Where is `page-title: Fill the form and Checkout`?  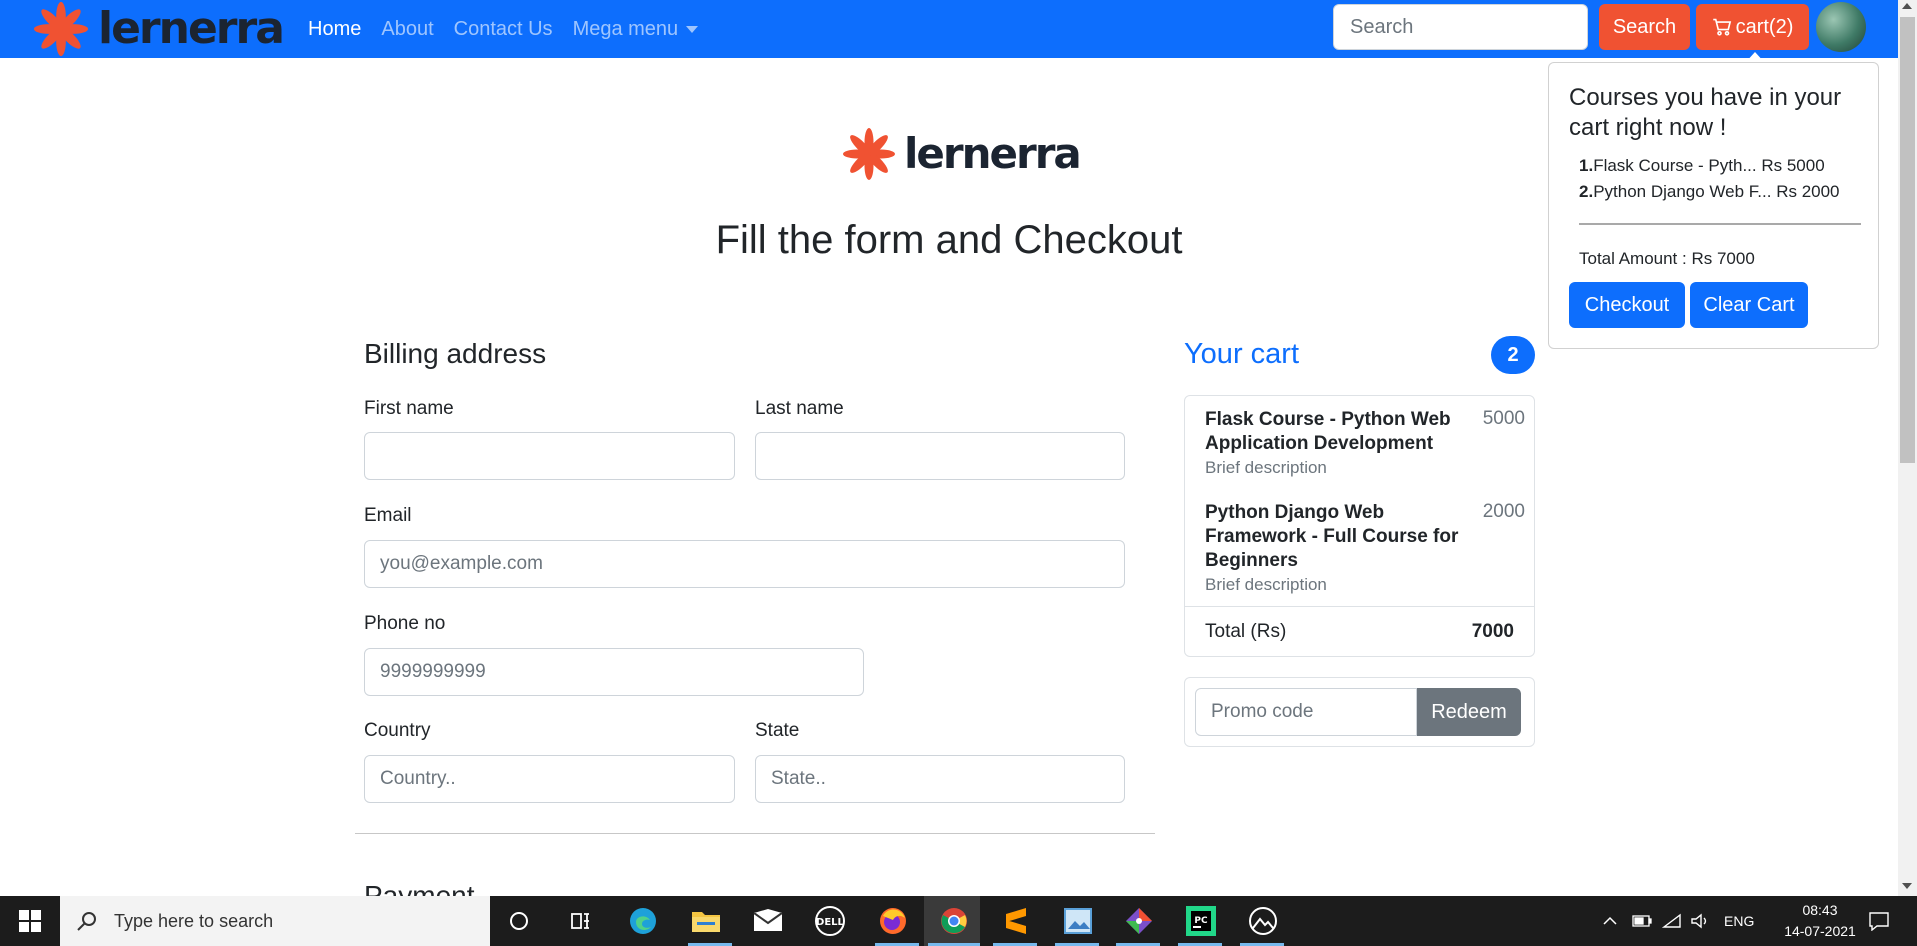
page-title: Fill the form and Checkout is located at coordinates (949, 240).